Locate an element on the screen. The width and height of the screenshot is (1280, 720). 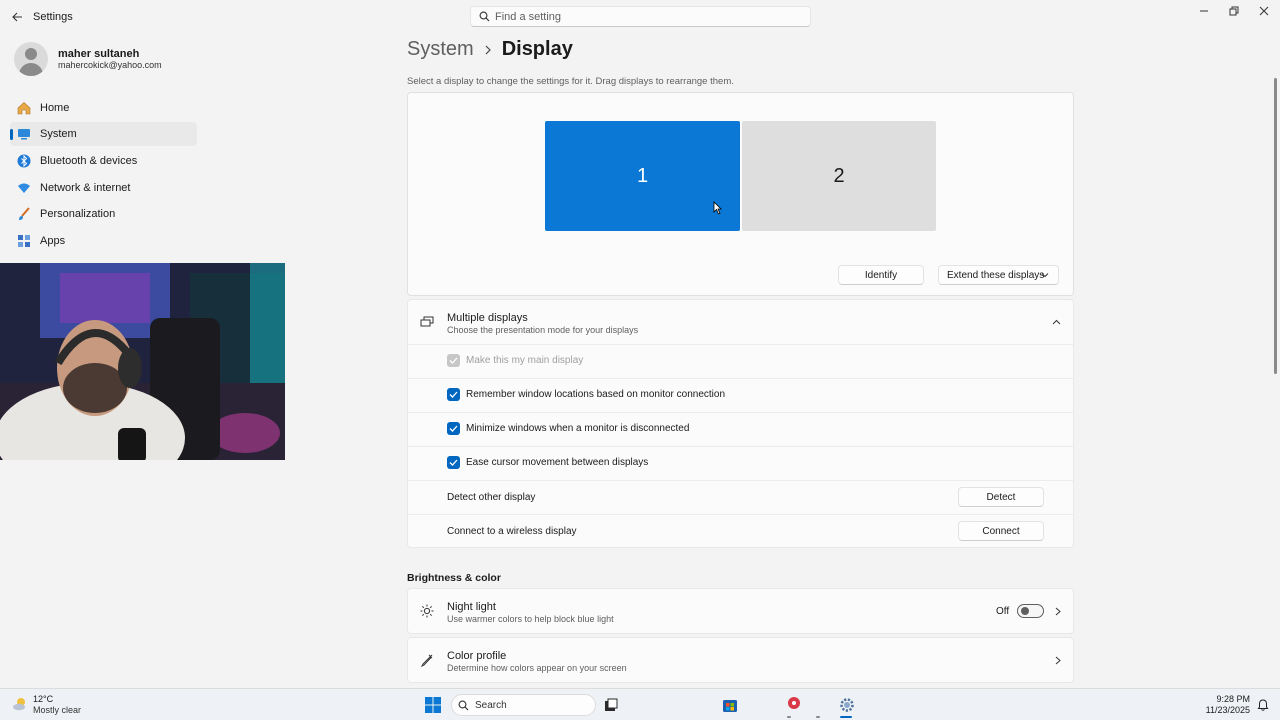
remember-locations-checkbox is located at coordinates (453, 394).